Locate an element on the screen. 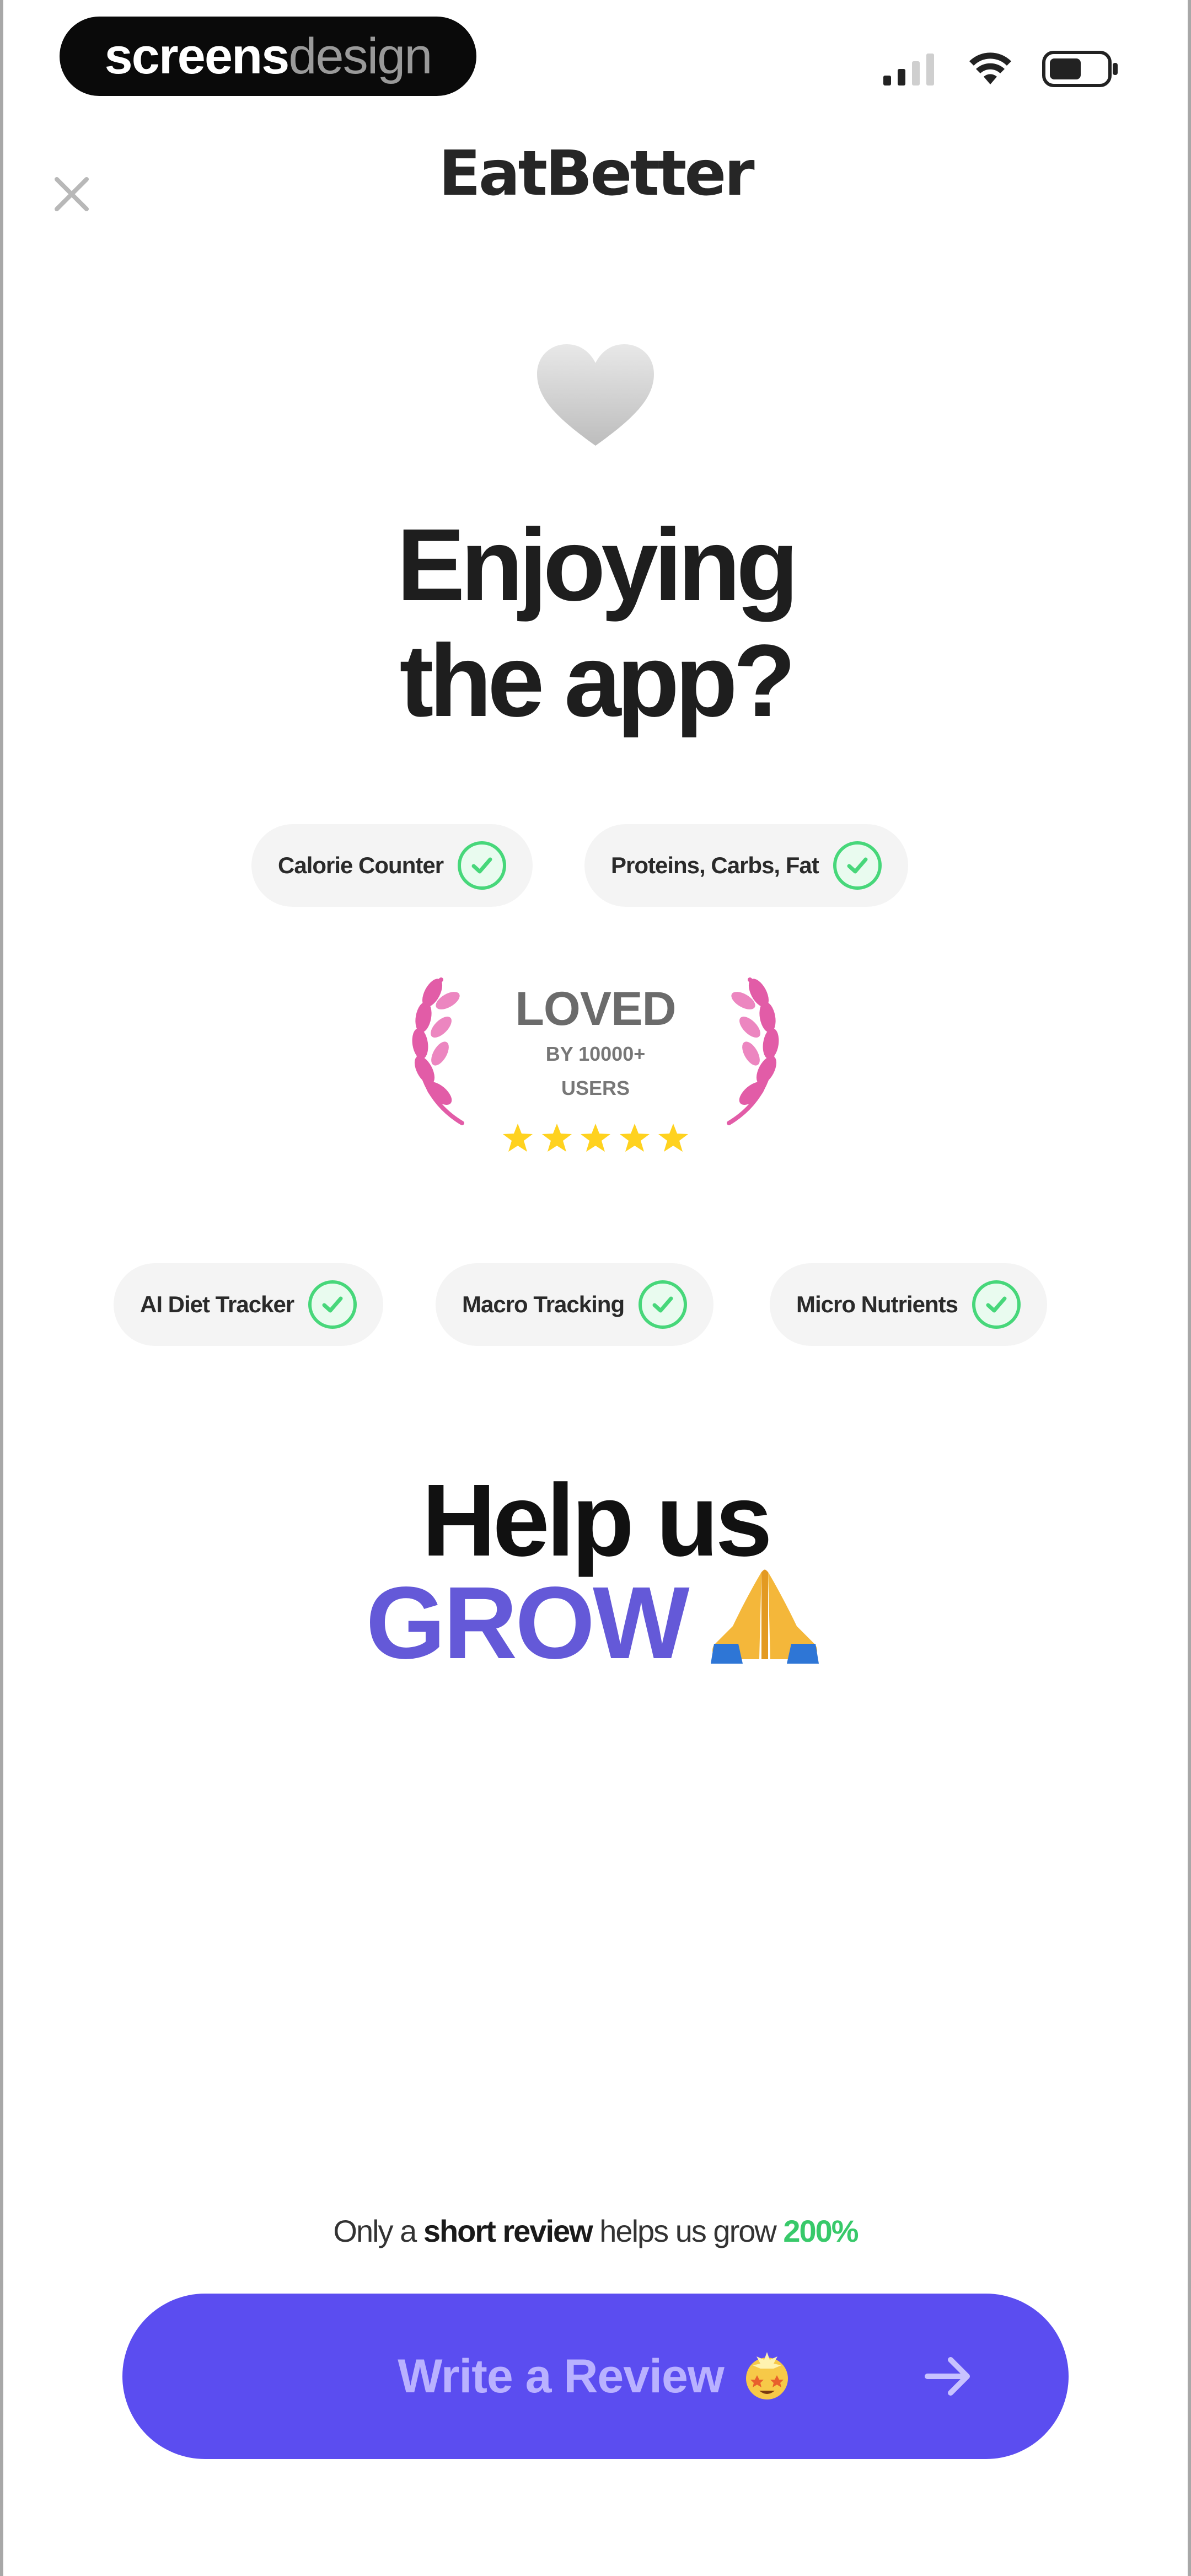 The image size is (1191, 2576). feature-chip-macros: Proteins, Carbs, Fat is located at coordinates (746, 865).